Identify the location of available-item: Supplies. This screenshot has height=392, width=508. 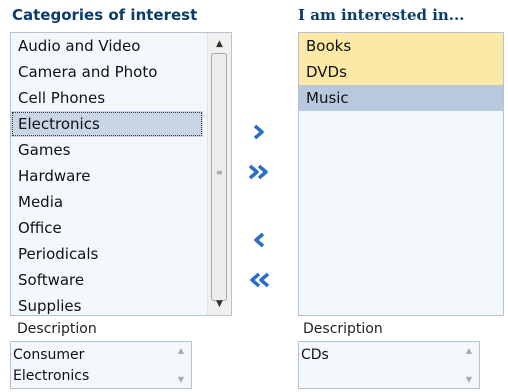
(107, 304).